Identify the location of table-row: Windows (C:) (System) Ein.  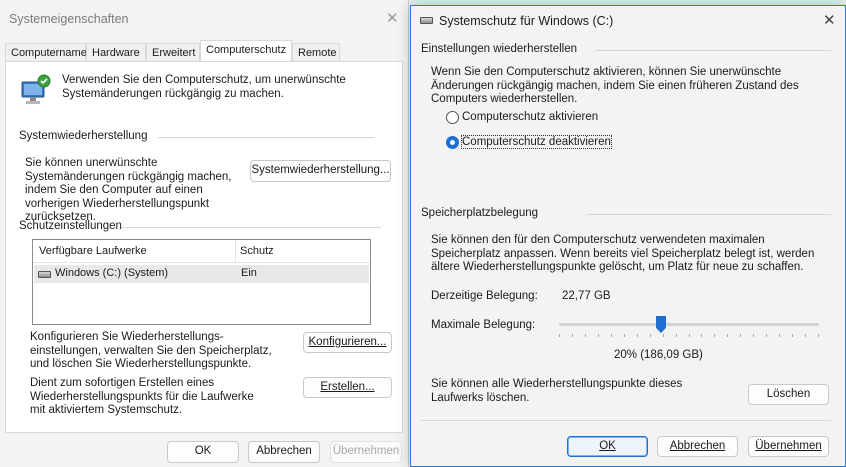
(201, 274).